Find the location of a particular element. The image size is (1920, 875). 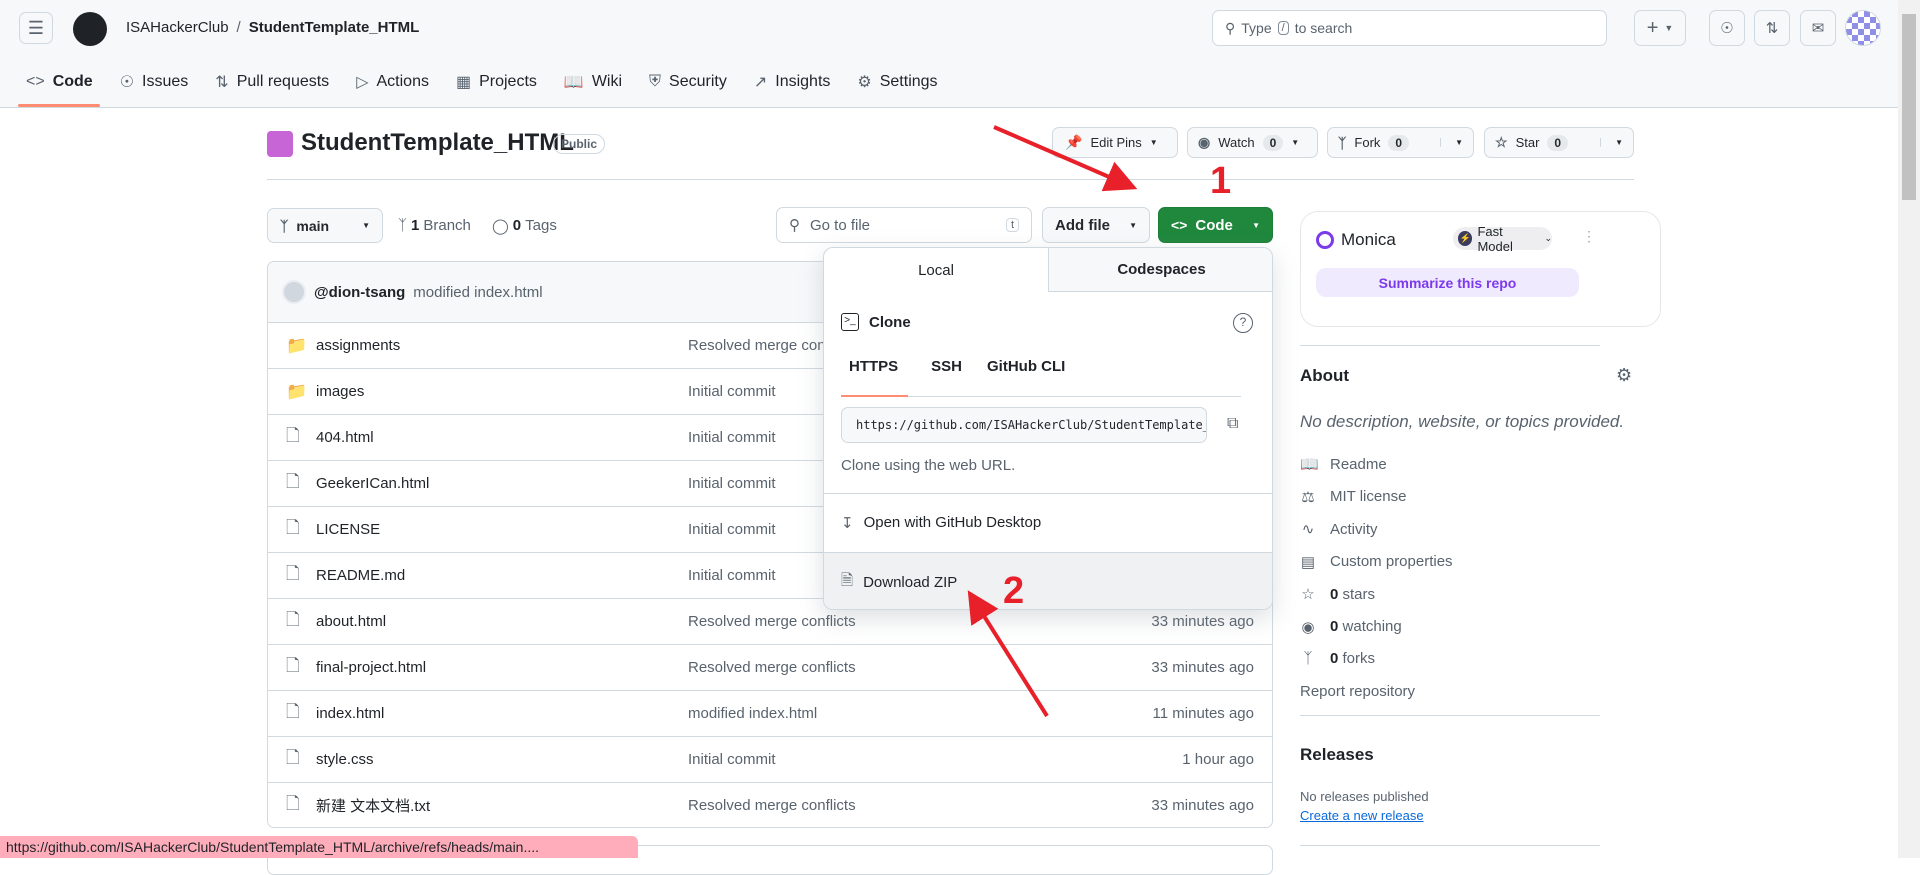

annotation-label-1: 1 is located at coordinates (1220, 181).